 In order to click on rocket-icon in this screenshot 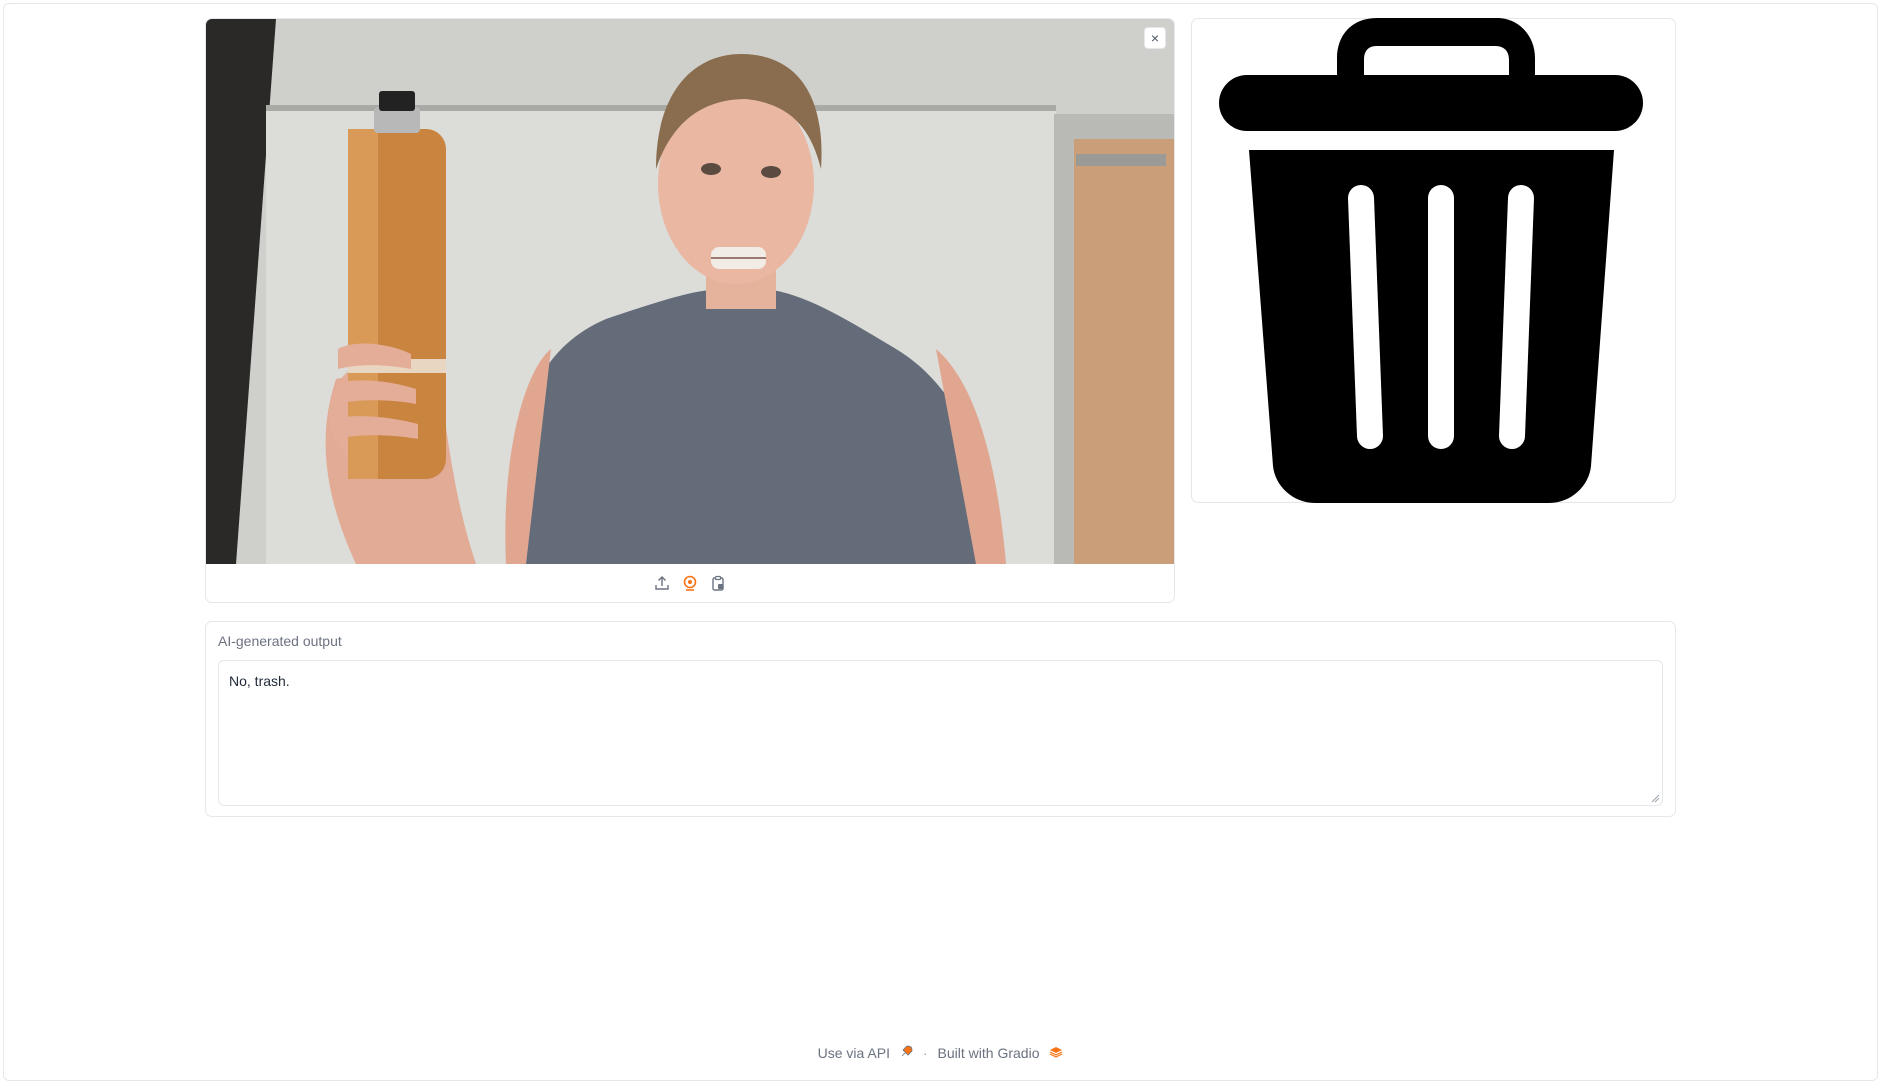, I will do `click(906, 1053)`.